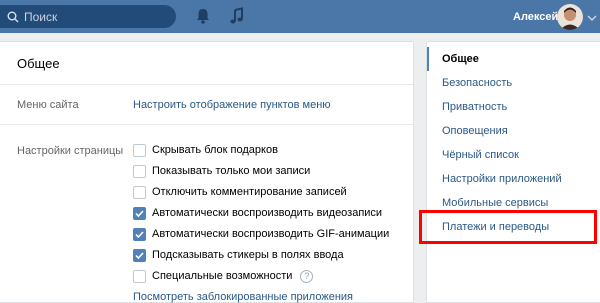  What do you see at coordinates (570, 17) in the screenshot?
I see `avatar` at bounding box center [570, 17].